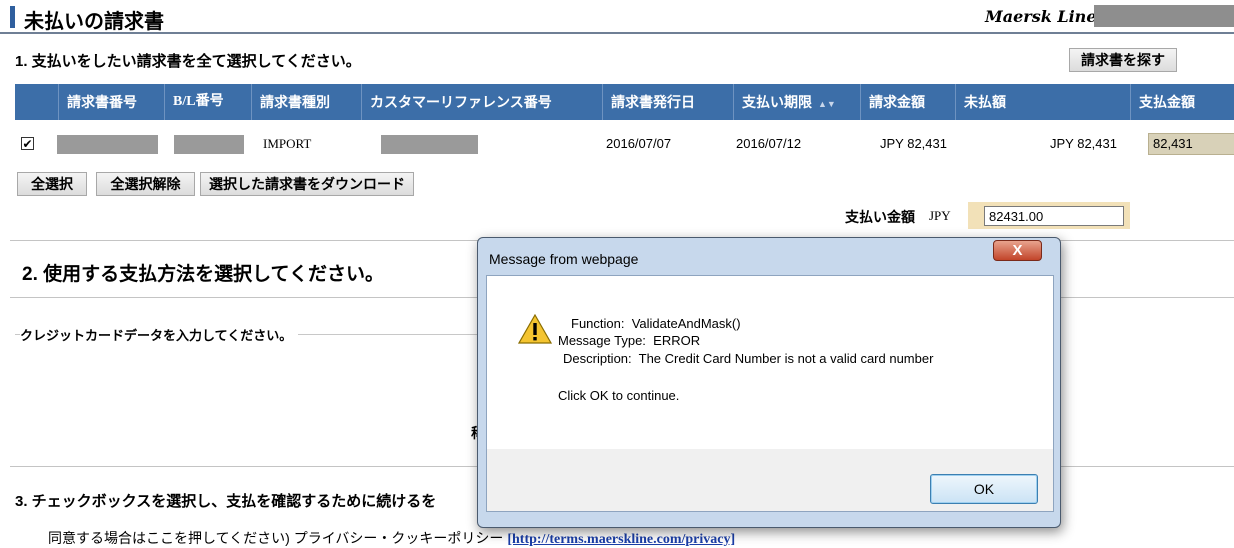 Image resolution: width=1234 pixels, height=548 pixels. What do you see at coordinates (203, 274) in the screenshot?
I see `section2-label: 2. 使用する支払方法を選択してください。` at bounding box center [203, 274].